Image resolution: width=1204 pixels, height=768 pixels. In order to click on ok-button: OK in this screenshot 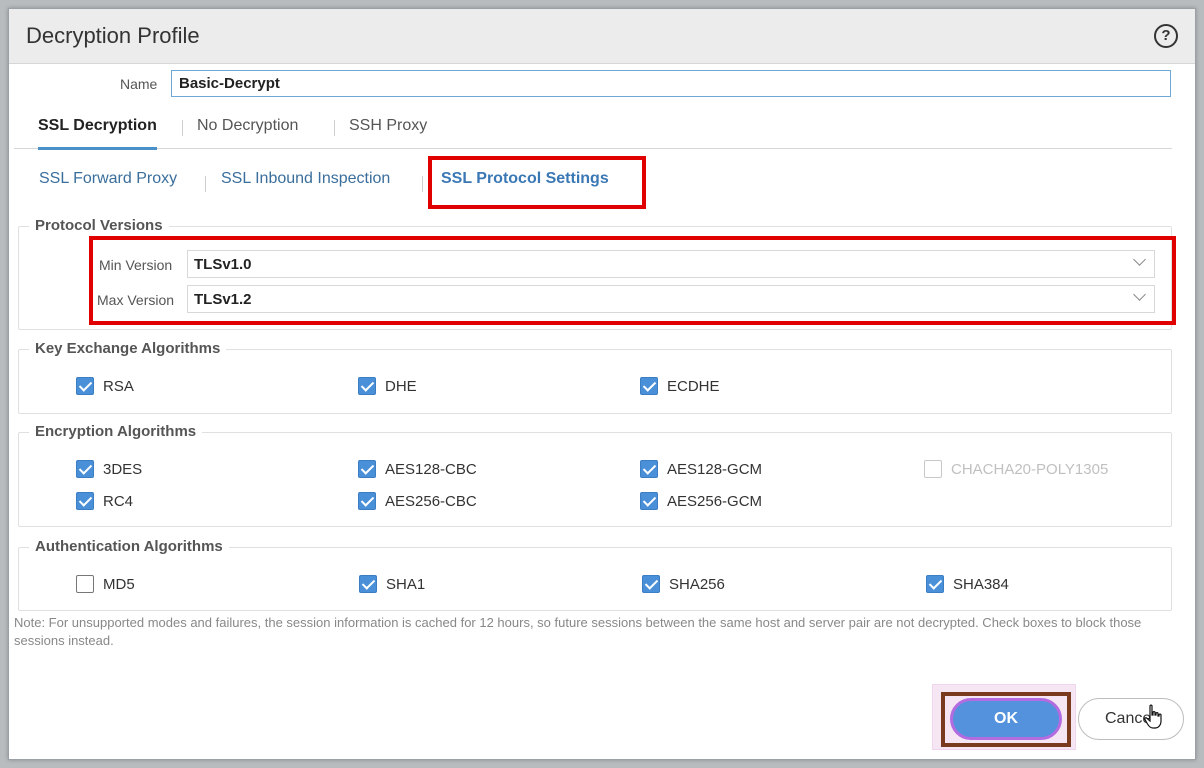, I will do `click(1006, 719)`.